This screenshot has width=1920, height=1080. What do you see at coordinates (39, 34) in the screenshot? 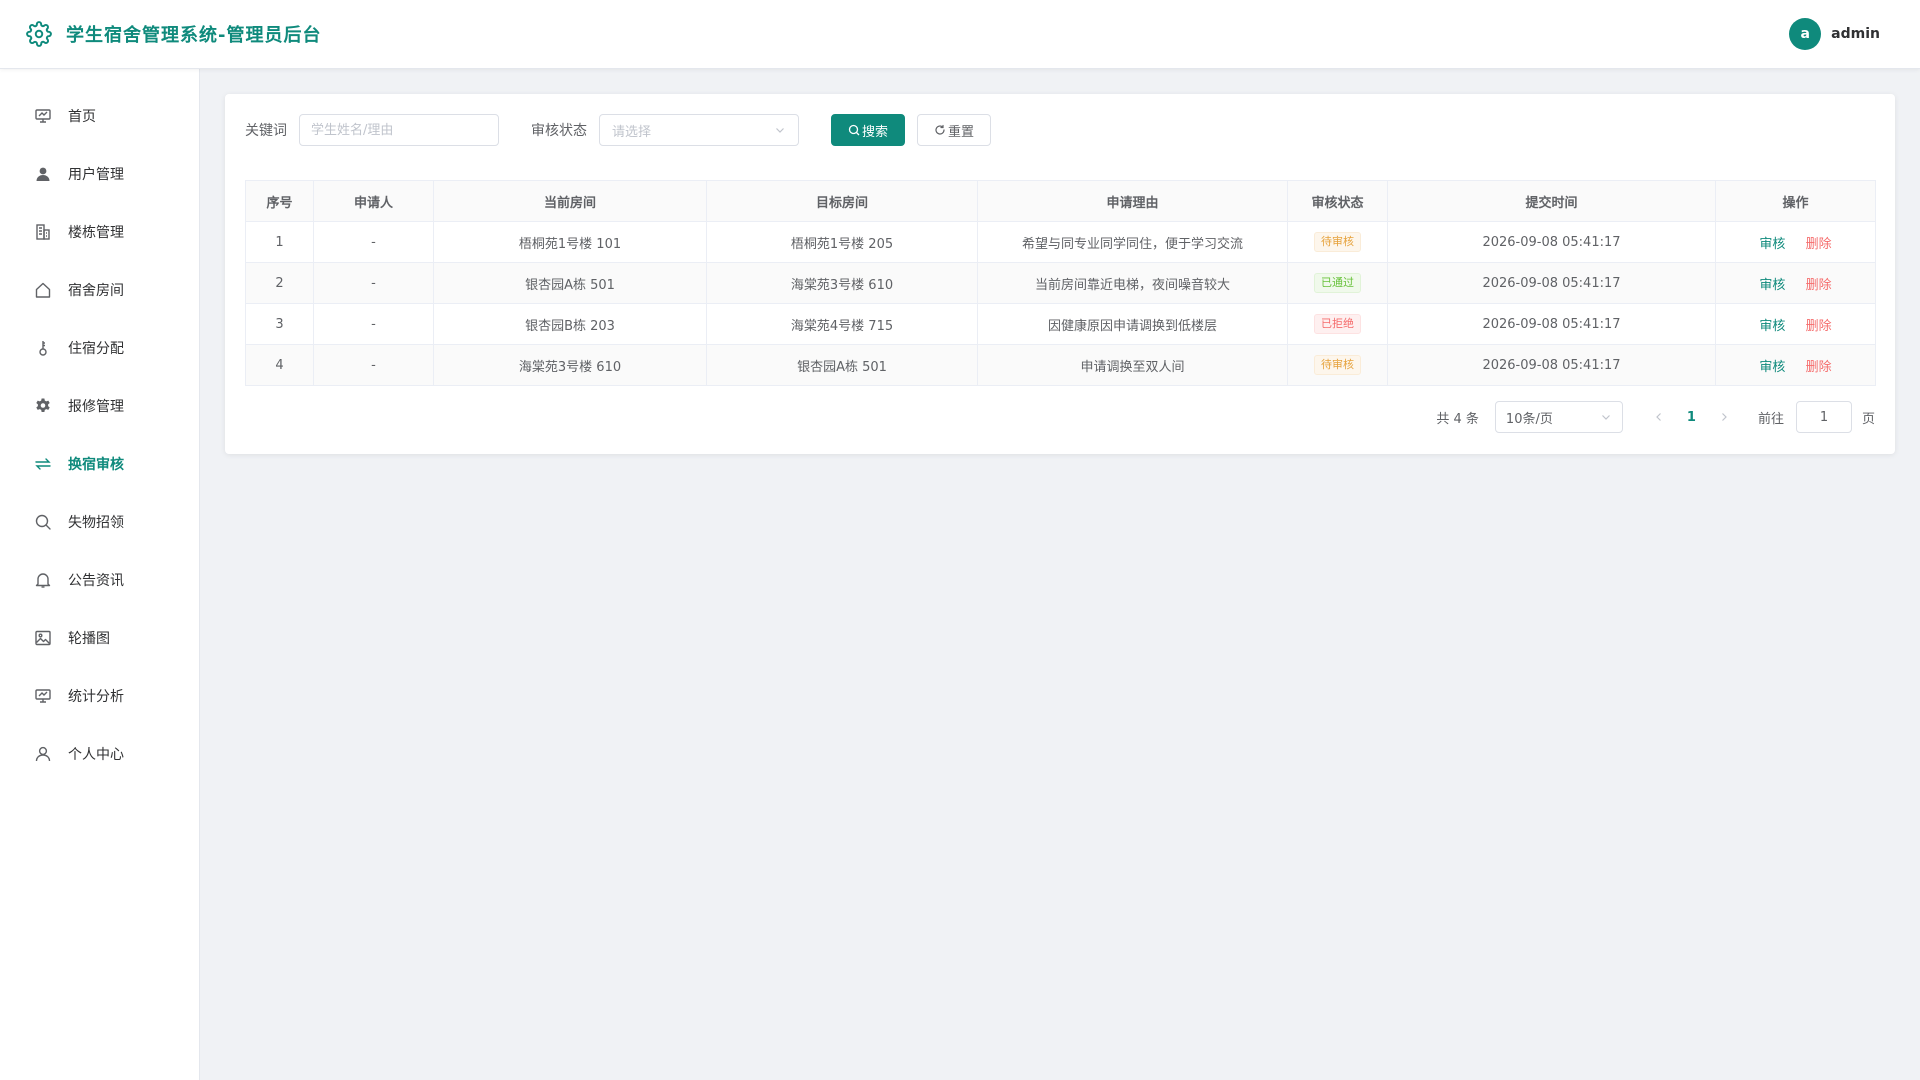
I see `gear-logo-icon` at bounding box center [39, 34].